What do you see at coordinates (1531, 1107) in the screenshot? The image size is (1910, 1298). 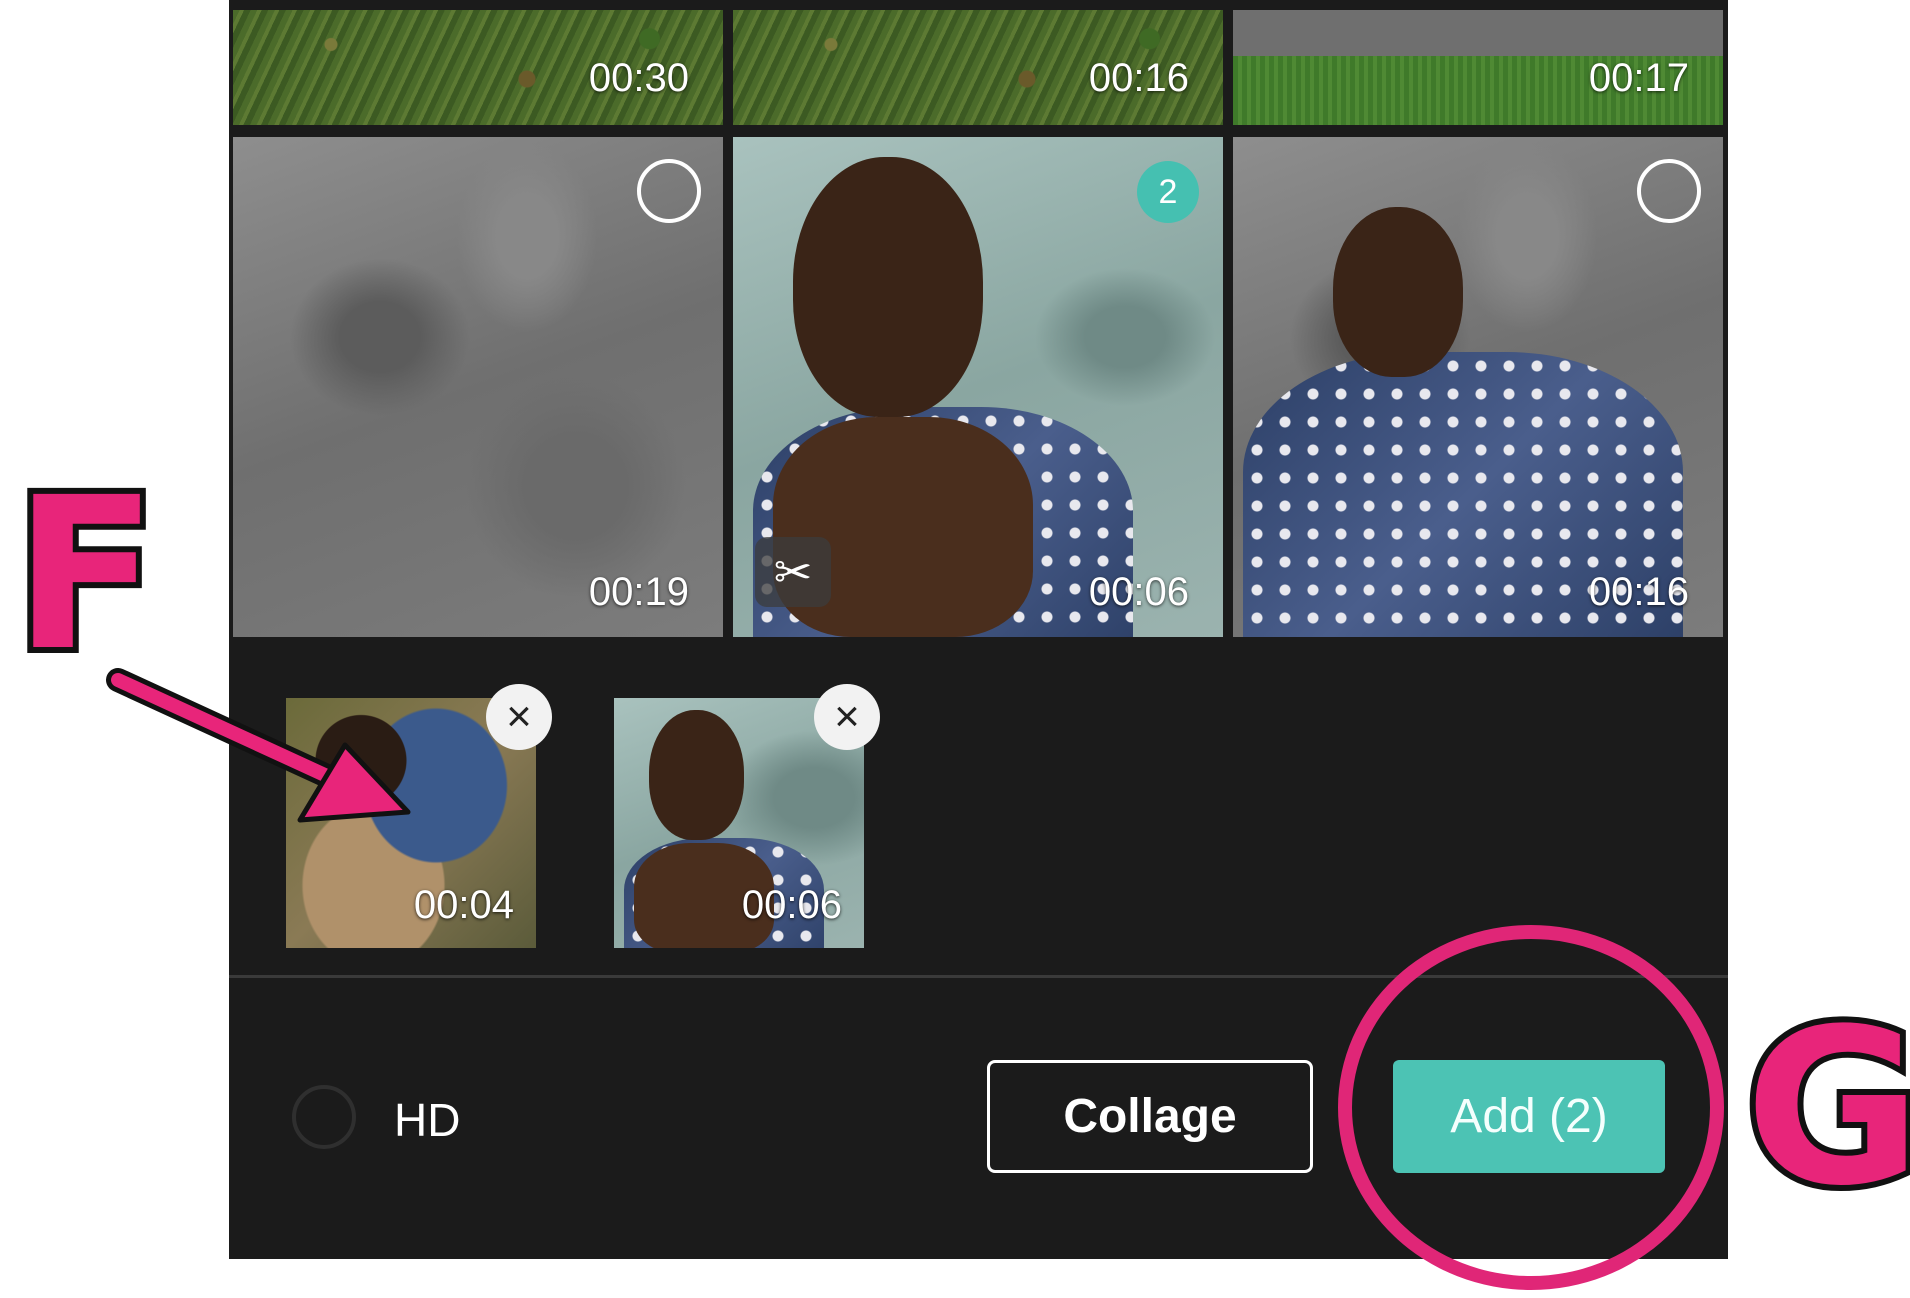 I see `annotation-highlight-circle` at bounding box center [1531, 1107].